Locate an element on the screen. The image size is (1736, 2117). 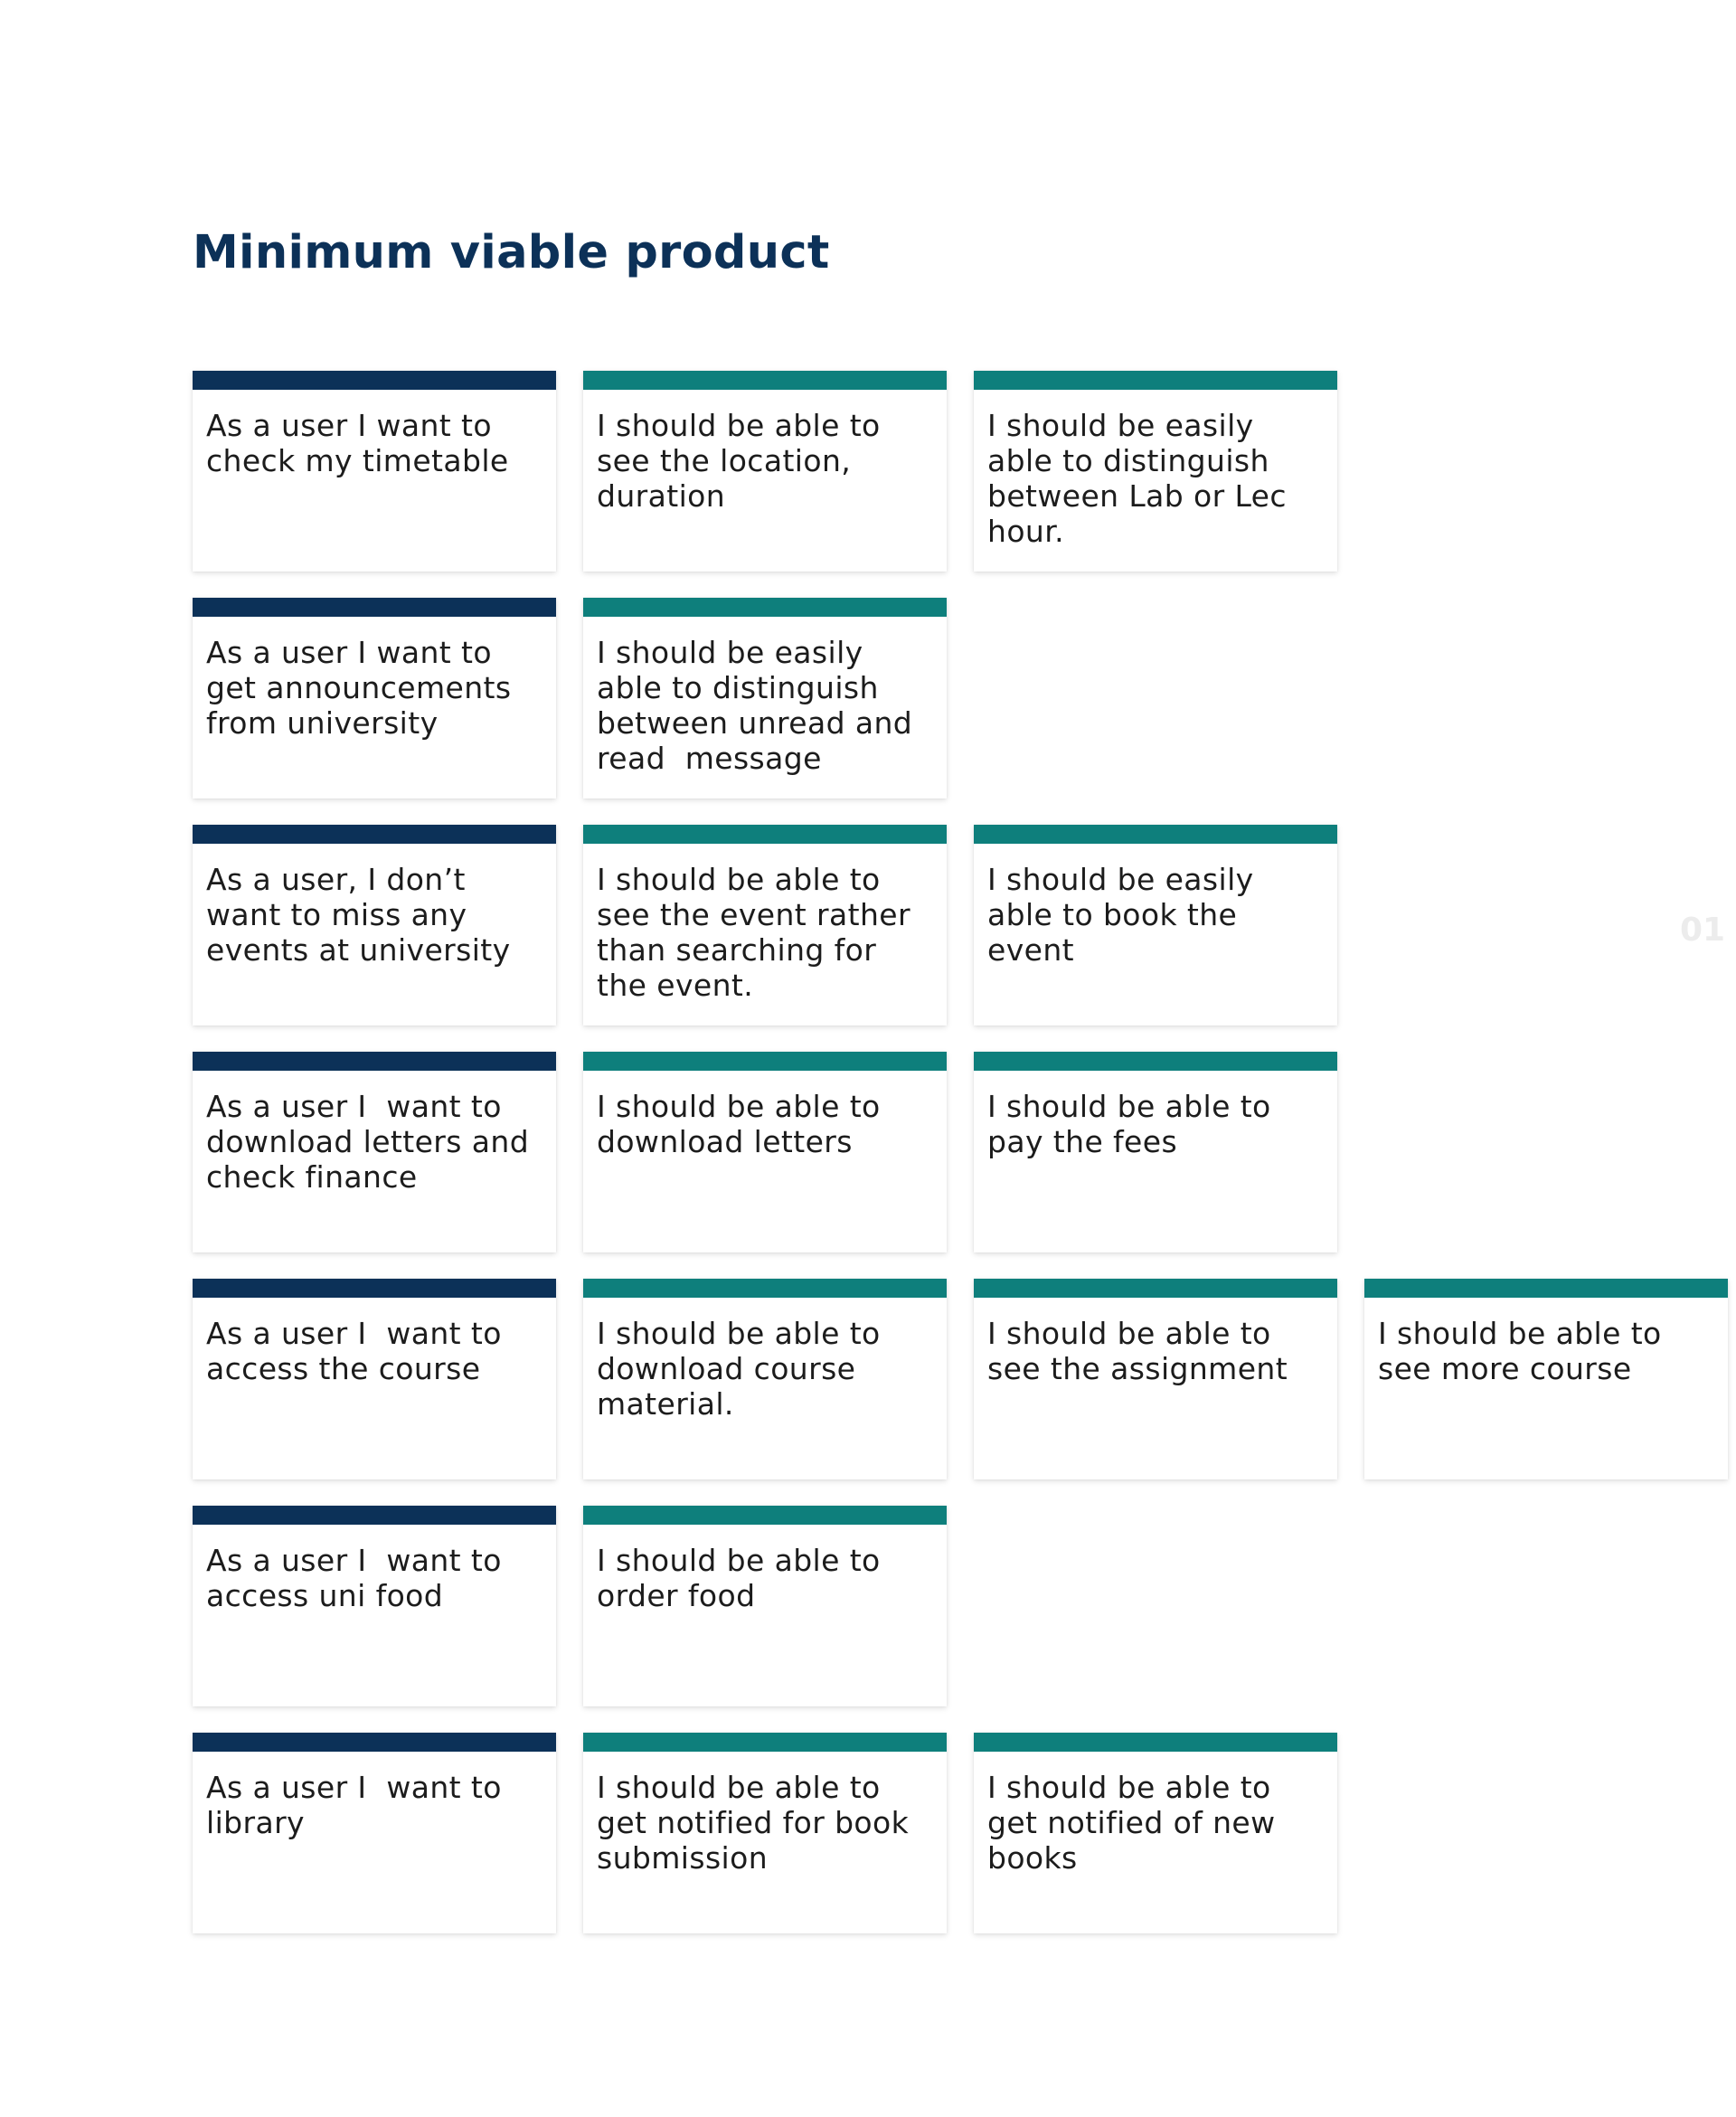
story-card-text: I should be able to pay the fees is located at coordinates (1134, 1124).